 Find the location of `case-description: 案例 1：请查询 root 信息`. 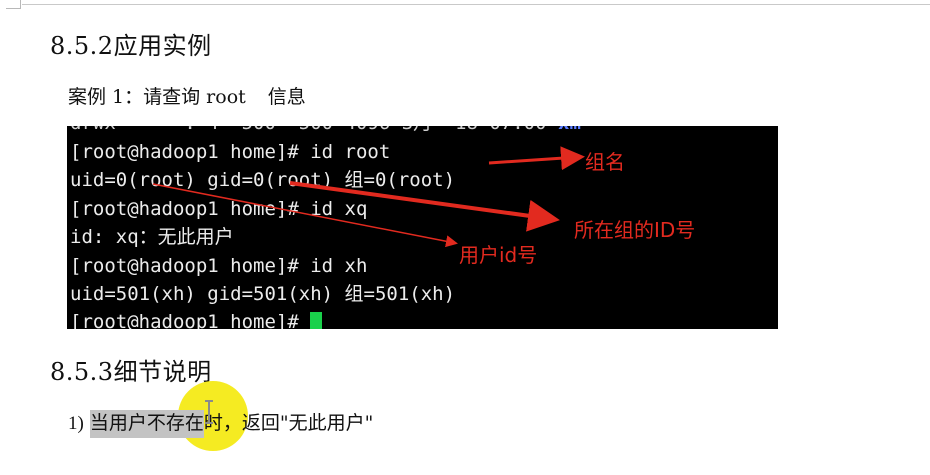

case-description: 案例 1：请查询 root 信息 is located at coordinates (187, 95).